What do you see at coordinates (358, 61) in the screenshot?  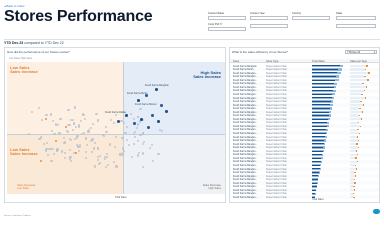 I see `column-header-sqm: Sales per Sqm` at bounding box center [358, 61].